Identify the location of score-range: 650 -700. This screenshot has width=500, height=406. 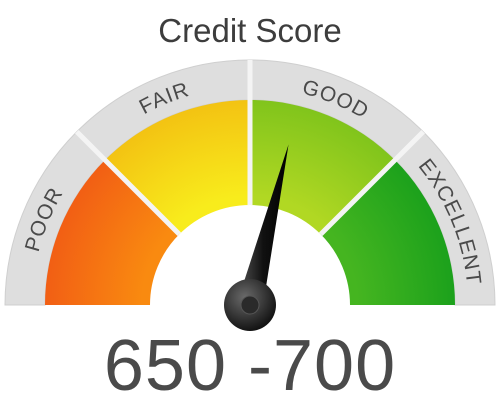
(250, 366).